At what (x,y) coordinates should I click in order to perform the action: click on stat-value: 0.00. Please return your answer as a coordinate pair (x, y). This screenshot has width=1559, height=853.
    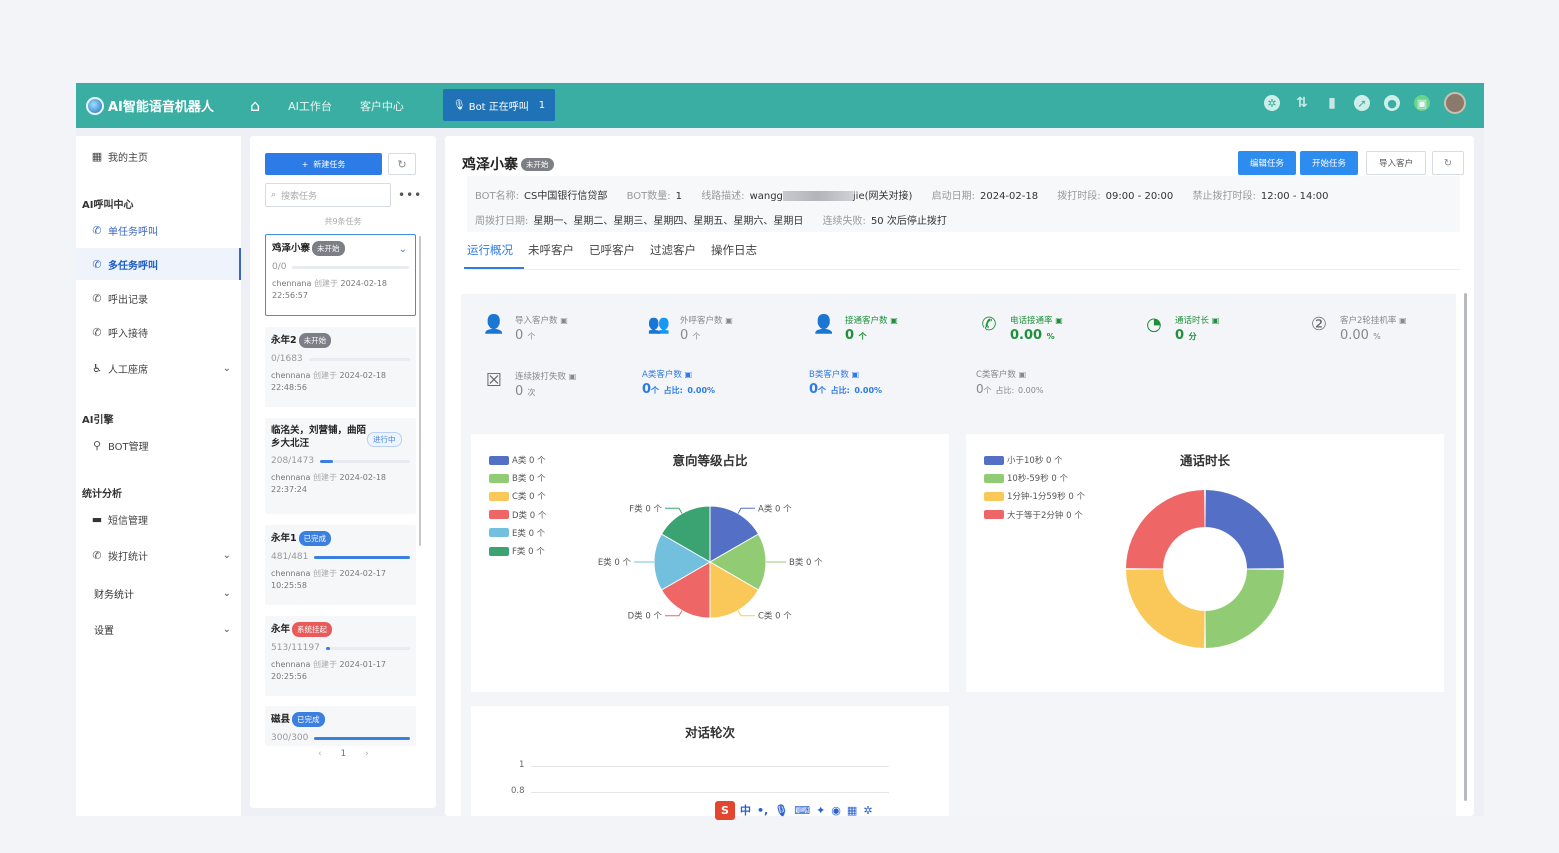
    Looking at the image, I should click on (1026, 335).